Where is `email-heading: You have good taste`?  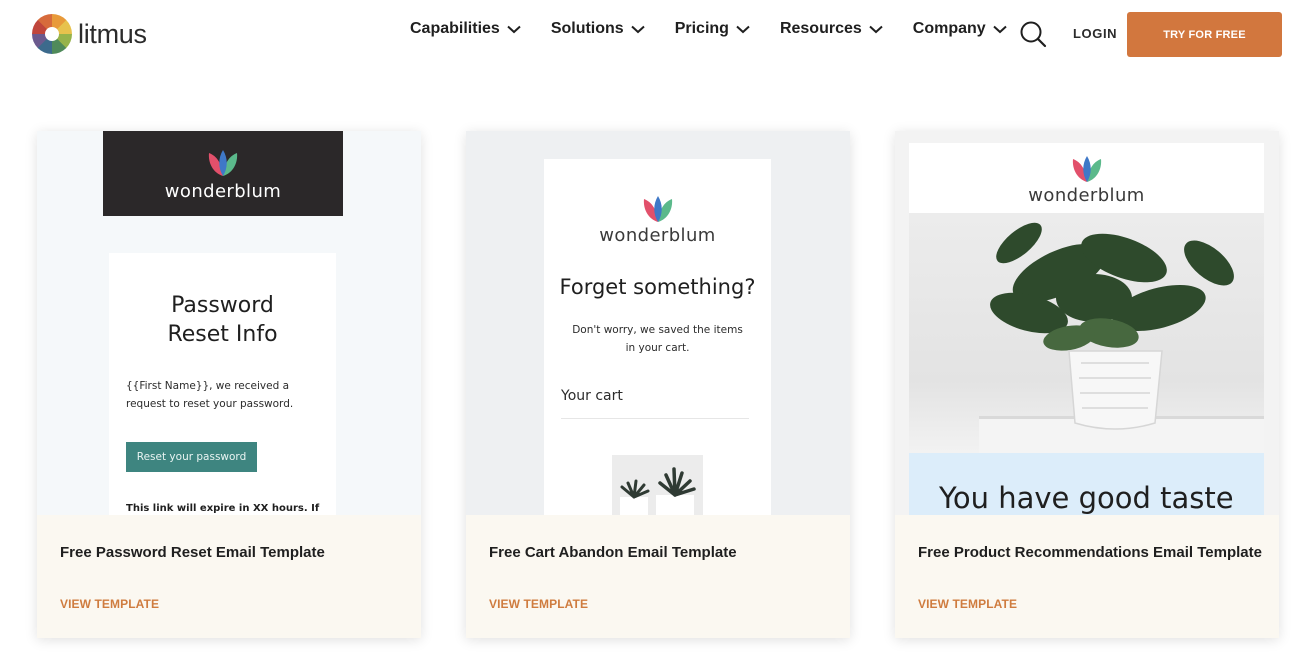 email-heading: You have good taste is located at coordinates (1086, 498).